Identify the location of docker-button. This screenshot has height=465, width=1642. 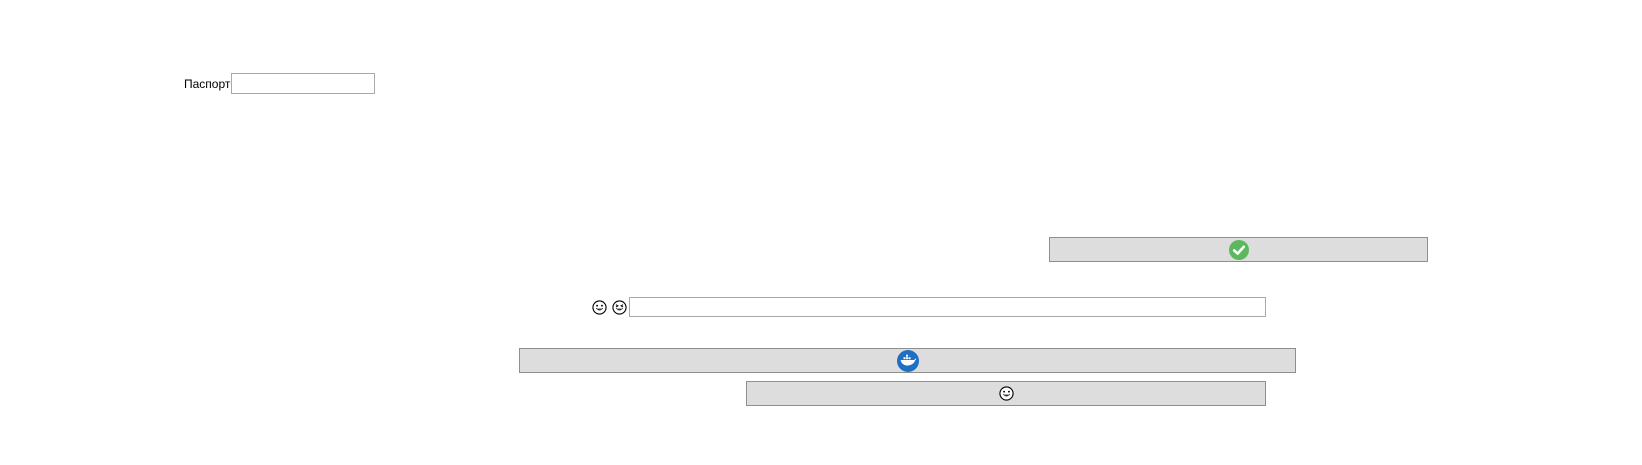
(907, 360).